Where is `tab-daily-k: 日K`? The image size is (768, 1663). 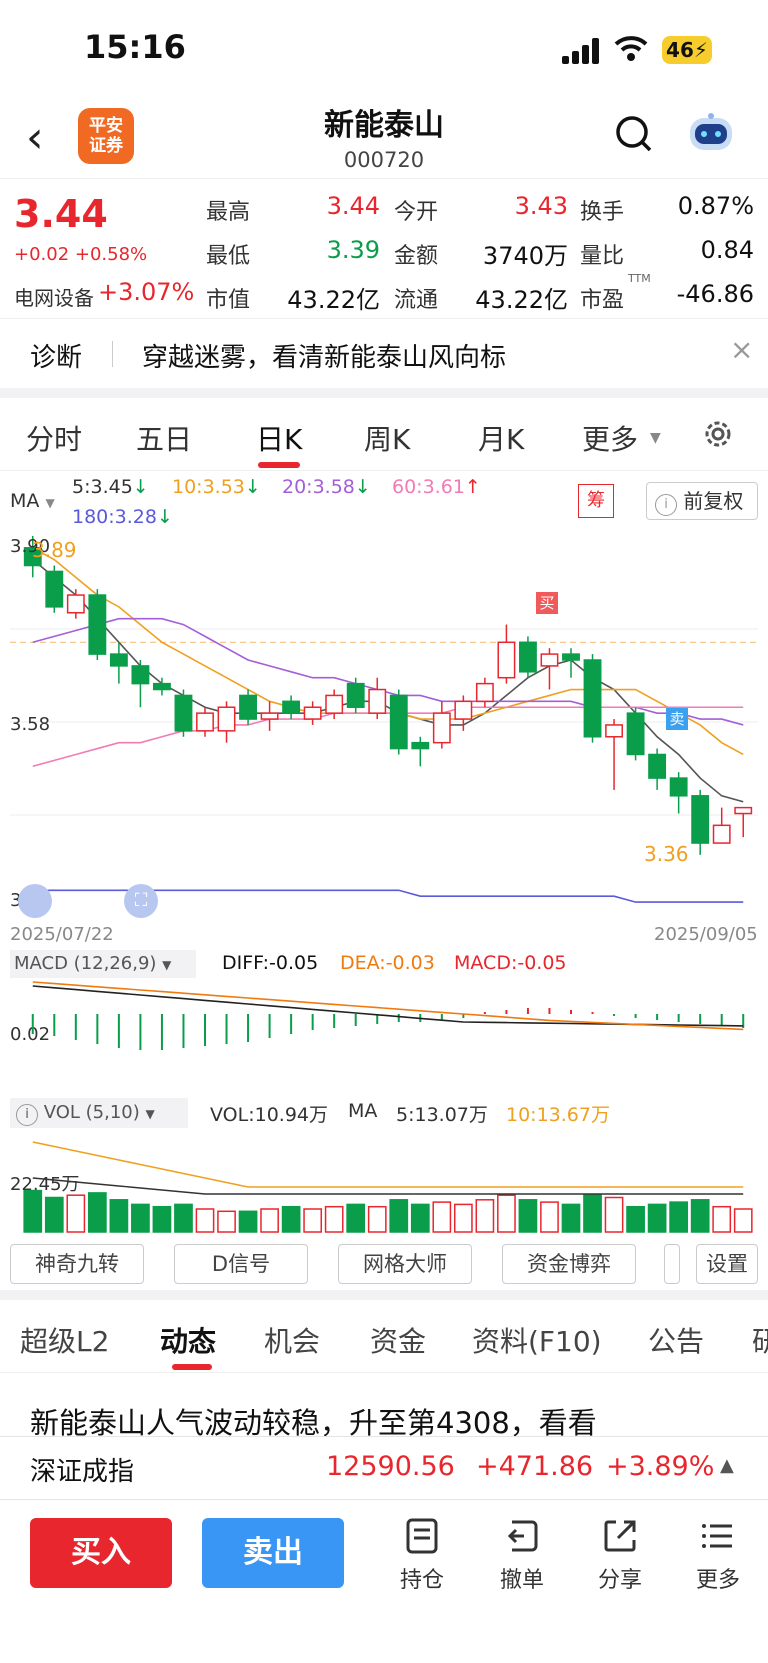
tab-daily-k: 日K is located at coordinates (279, 438).